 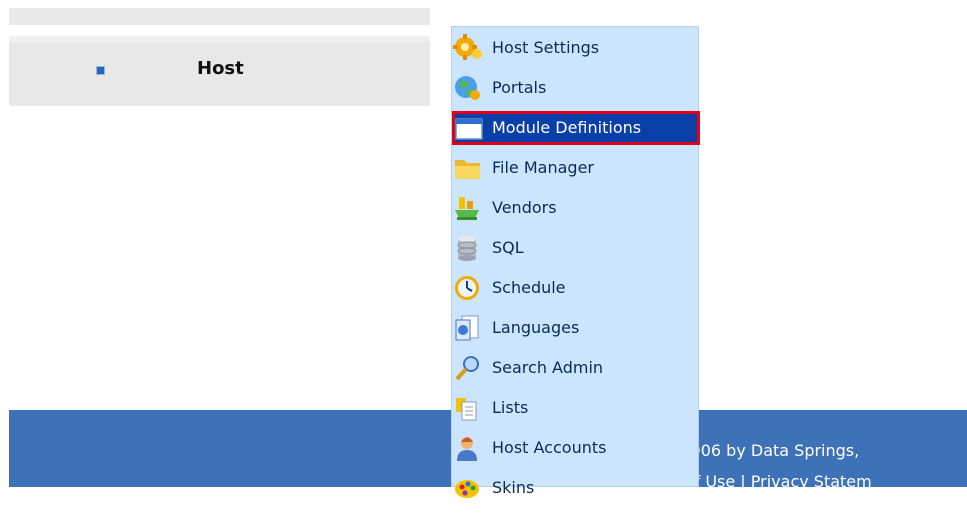 I want to click on nav-strip-top, so click(x=219, y=16).